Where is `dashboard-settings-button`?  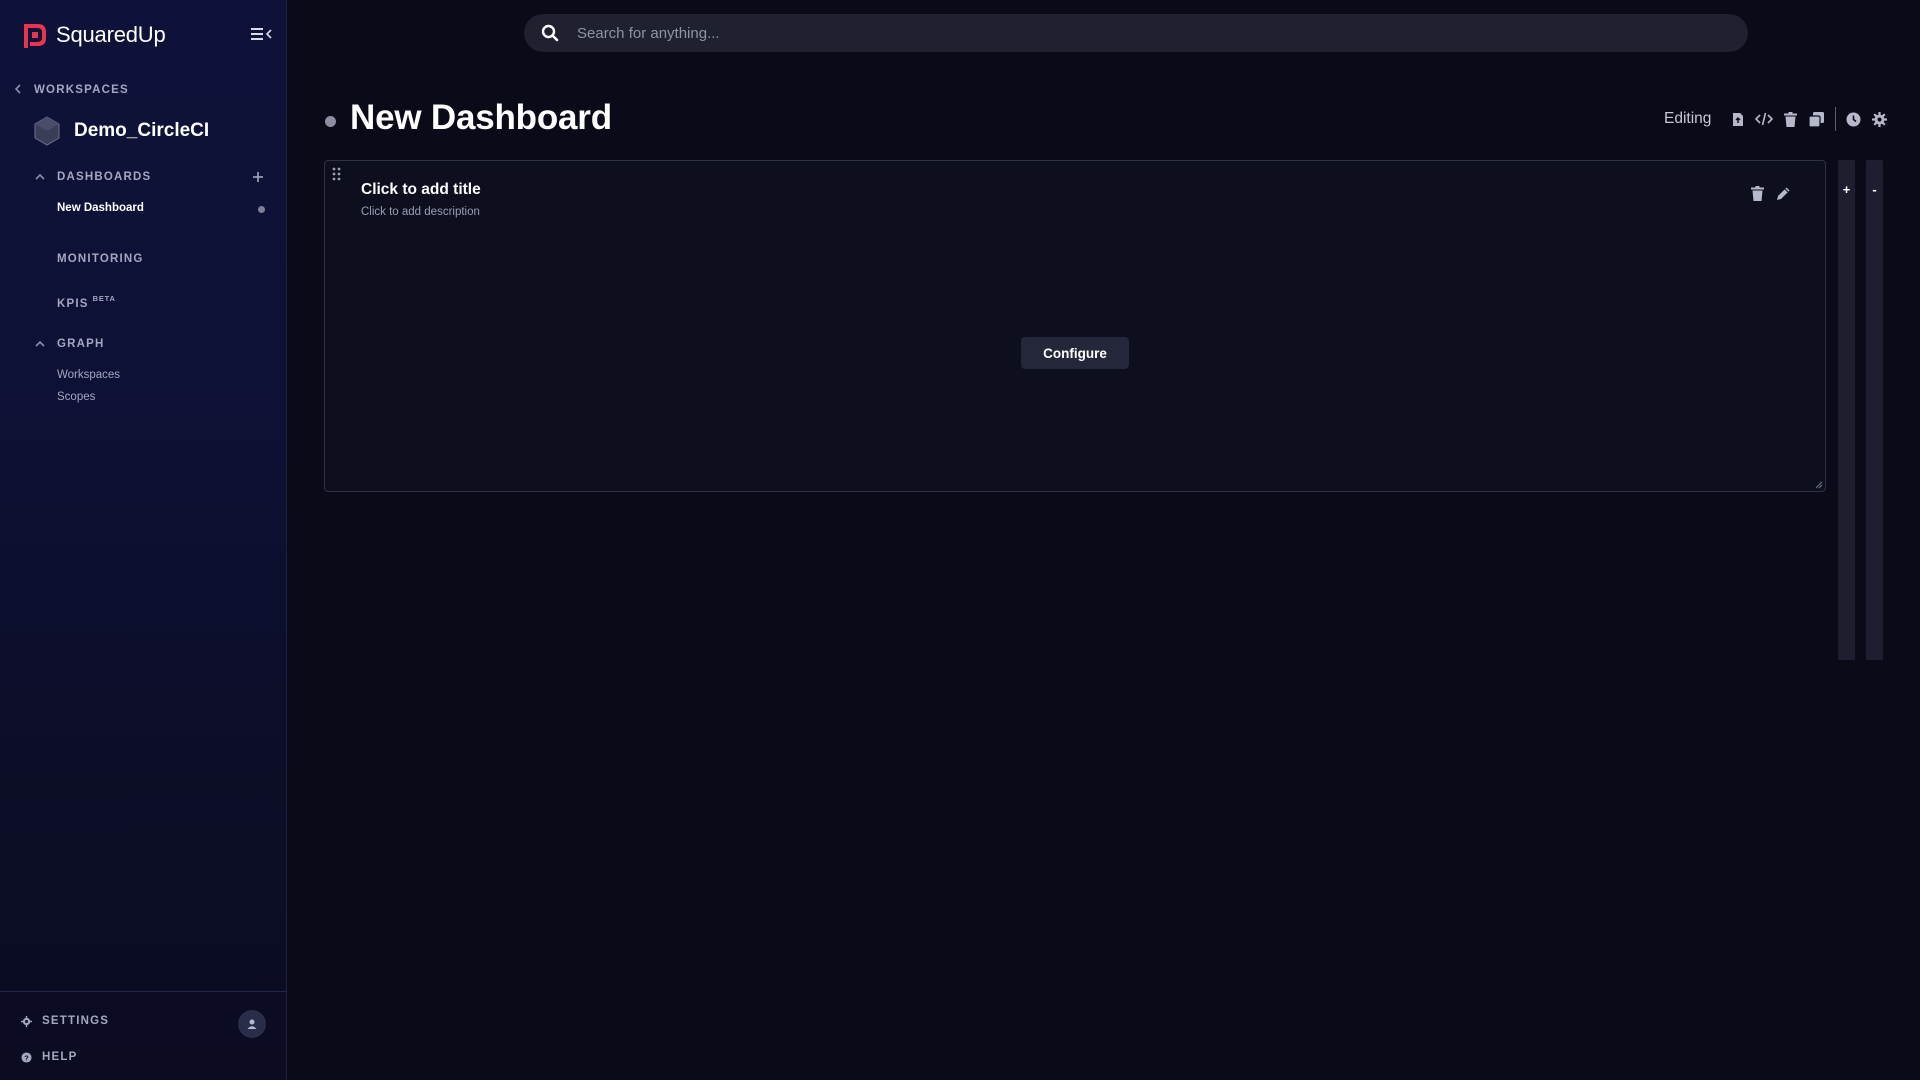 dashboard-settings-button is located at coordinates (1879, 119).